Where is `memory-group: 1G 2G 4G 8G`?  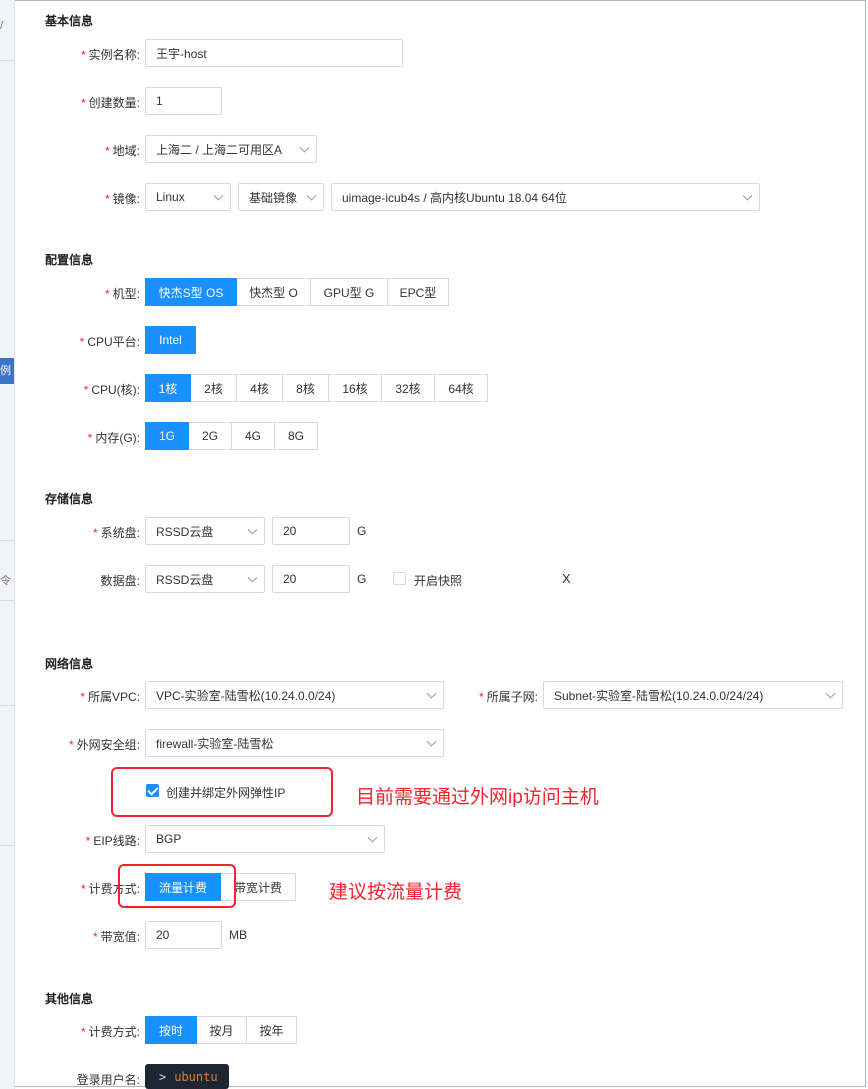 memory-group: 1G 2G 4G 8G is located at coordinates (231, 436).